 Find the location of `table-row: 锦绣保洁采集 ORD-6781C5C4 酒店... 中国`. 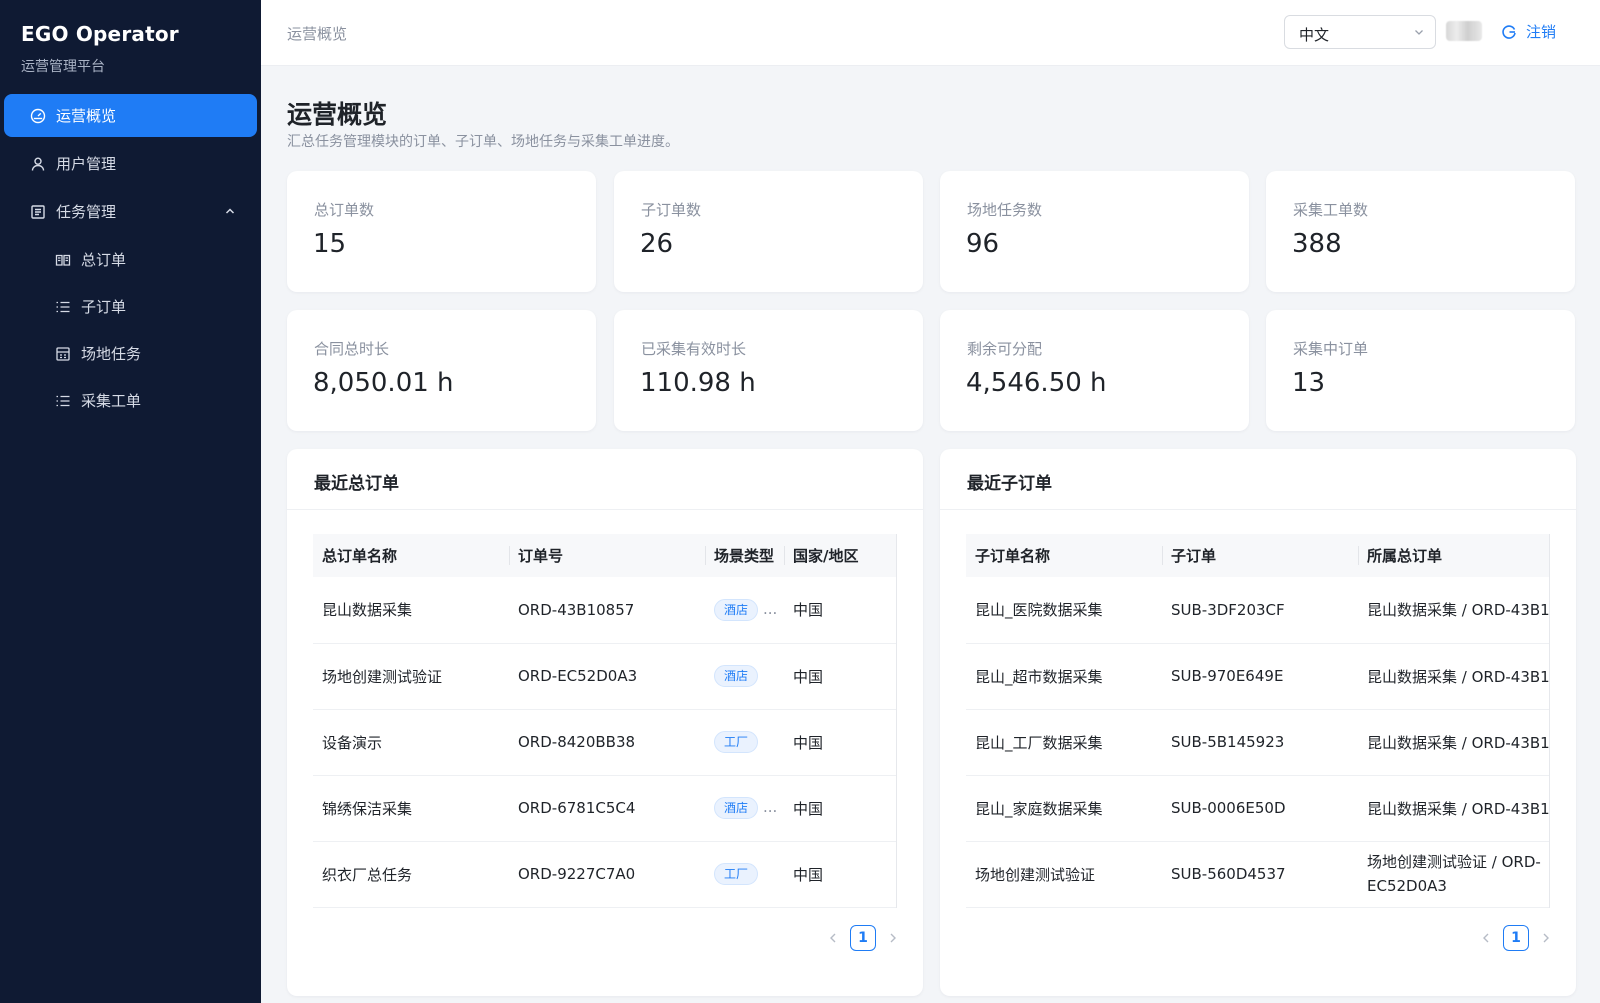

table-row: 锦绣保洁采集 ORD-6781C5C4 酒店... 中国 is located at coordinates (604, 808).